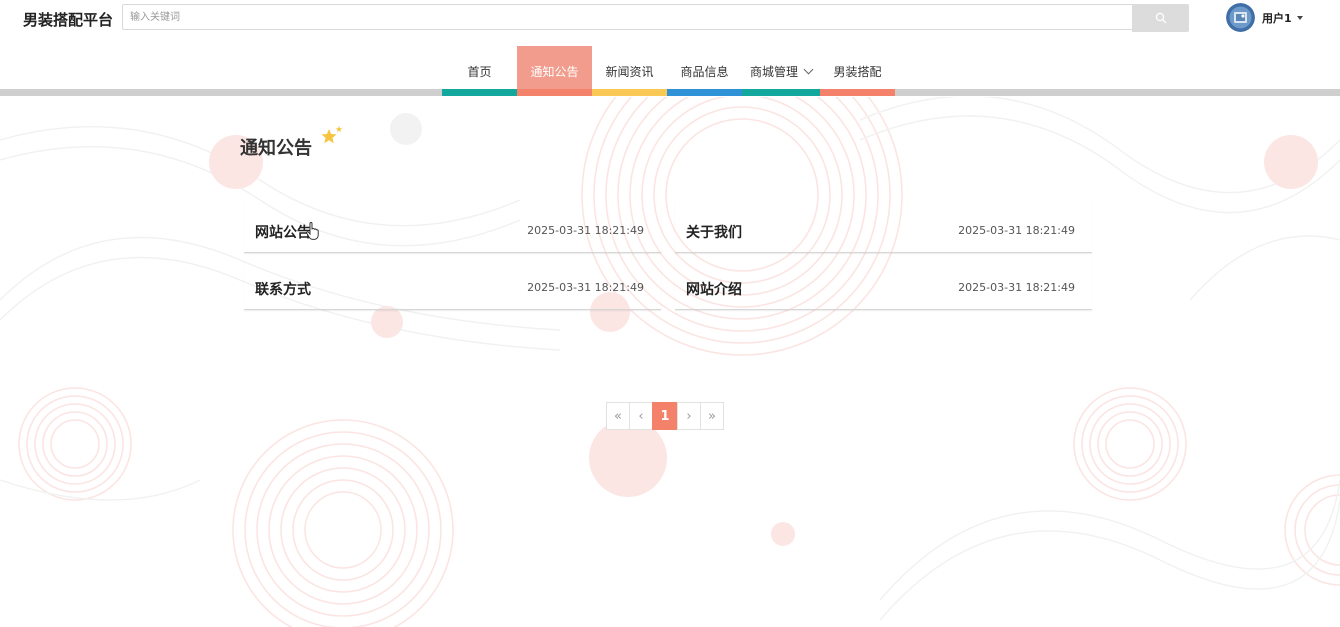  Describe the element at coordinates (627, 17) in the screenshot. I see `search-input` at that location.